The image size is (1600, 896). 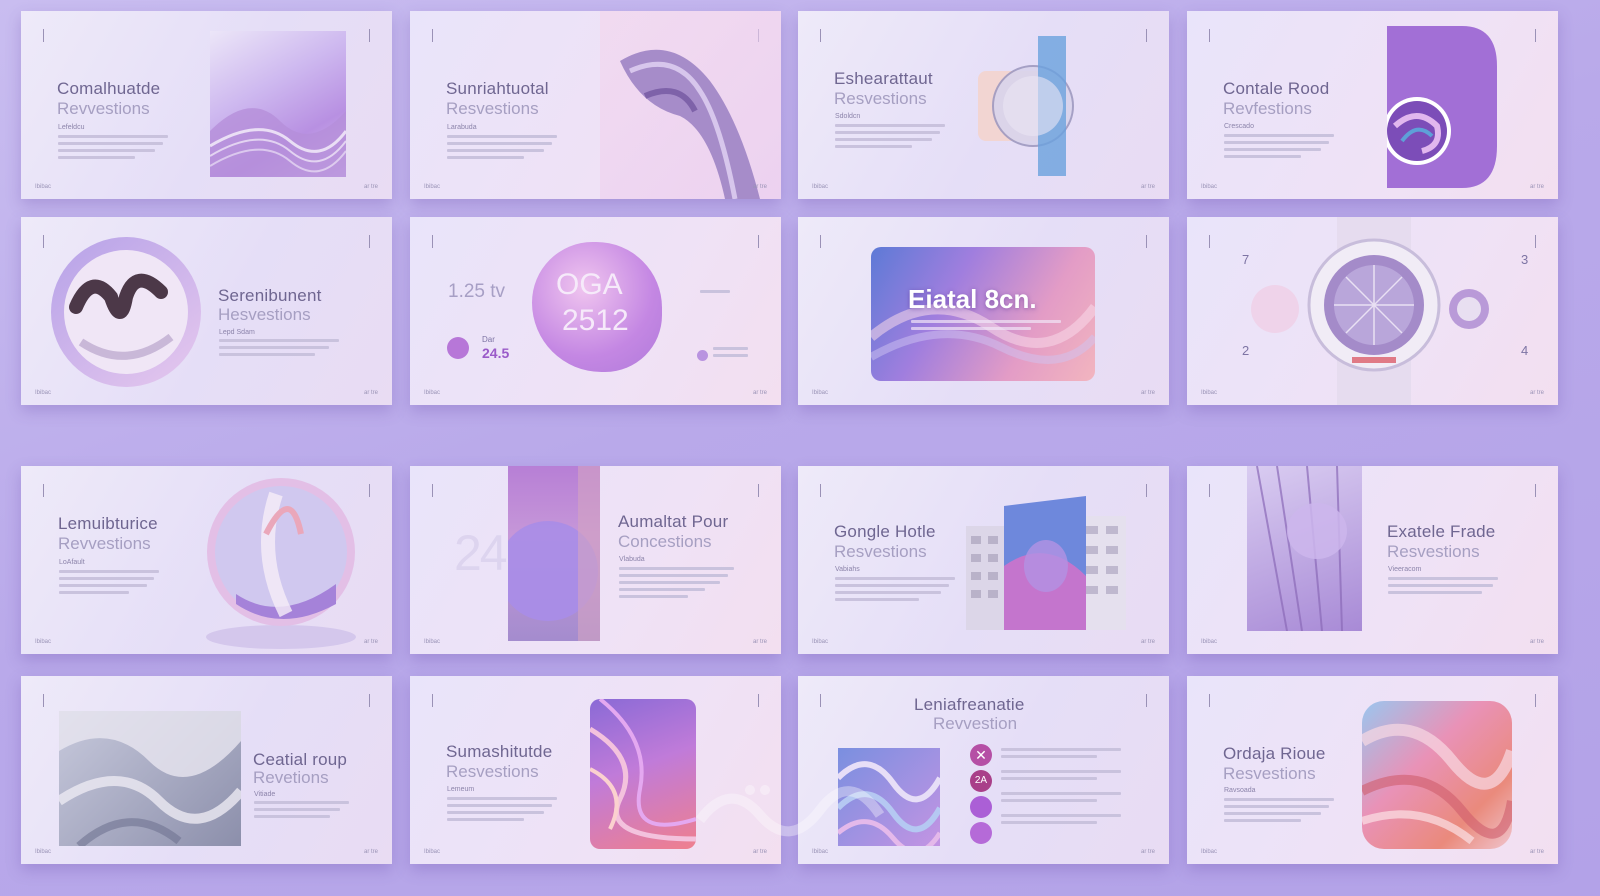 What do you see at coordinates (1267, 108) in the screenshot?
I see `slide-subtitle: Revfestions` at bounding box center [1267, 108].